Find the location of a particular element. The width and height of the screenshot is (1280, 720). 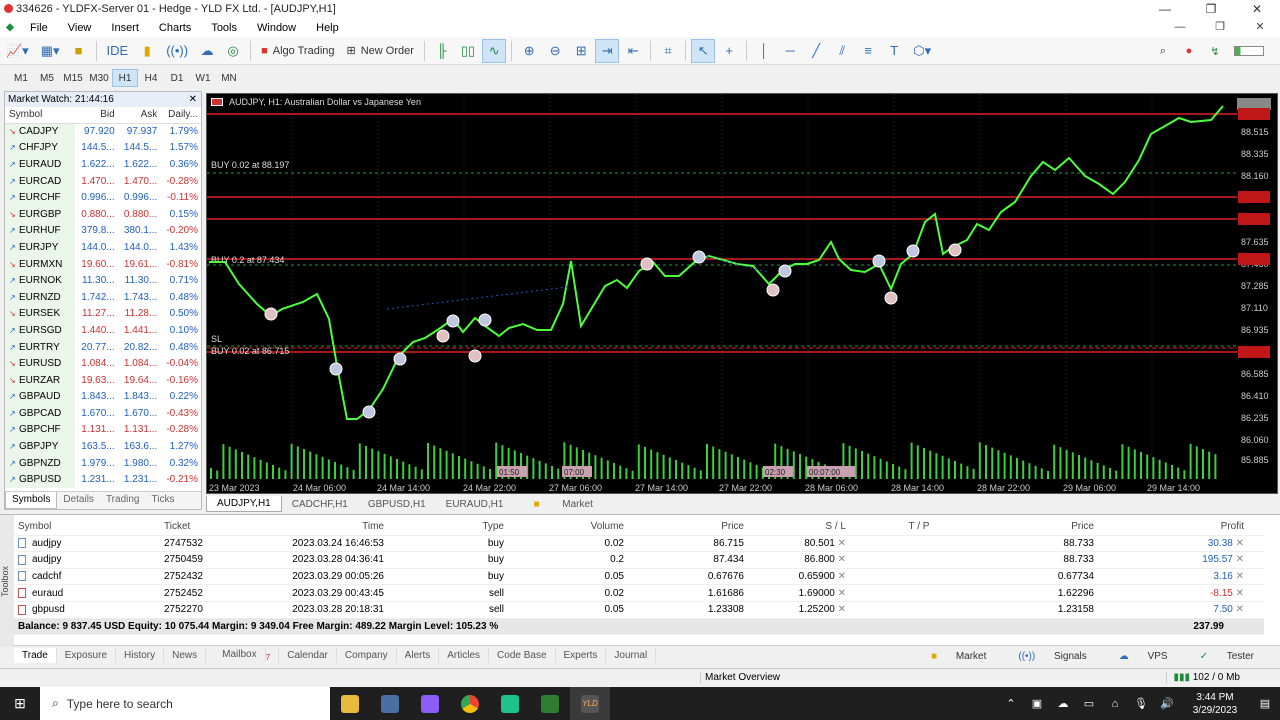

menu-charts: Charts is located at coordinates (175, 28).